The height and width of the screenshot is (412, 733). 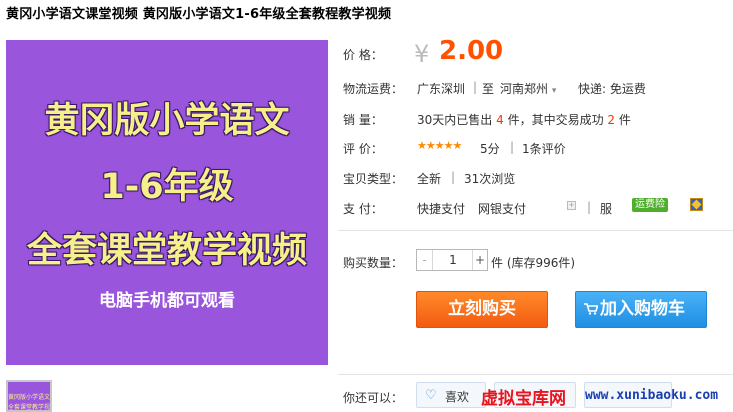 I want to click on product-thumbnail: 黄冈版小学语文 全套课堂教学视频, so click(x=29, y=396).